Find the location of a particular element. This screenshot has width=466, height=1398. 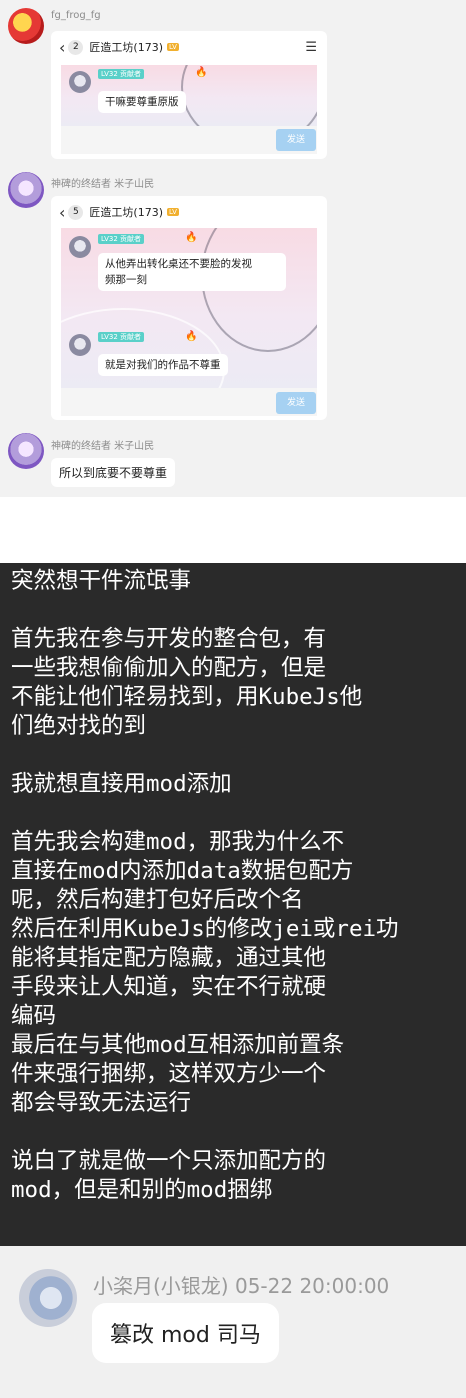

post-line: 我就想直接用mod添加 is located at coordinates (121, 784).